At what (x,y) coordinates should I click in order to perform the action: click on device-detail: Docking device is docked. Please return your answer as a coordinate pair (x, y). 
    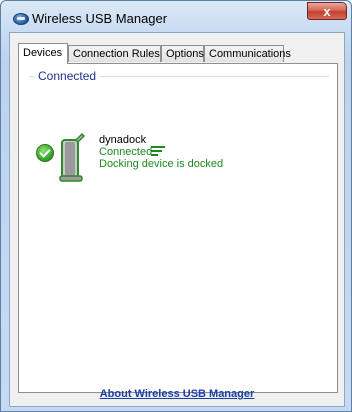
    Looking at the image, I should click on (161, 164).